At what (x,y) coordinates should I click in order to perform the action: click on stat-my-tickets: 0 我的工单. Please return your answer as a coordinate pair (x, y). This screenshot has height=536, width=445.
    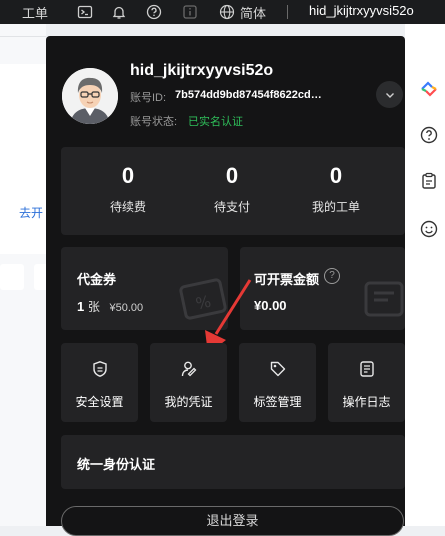
    Looking at the image, I should click on (336, 189).